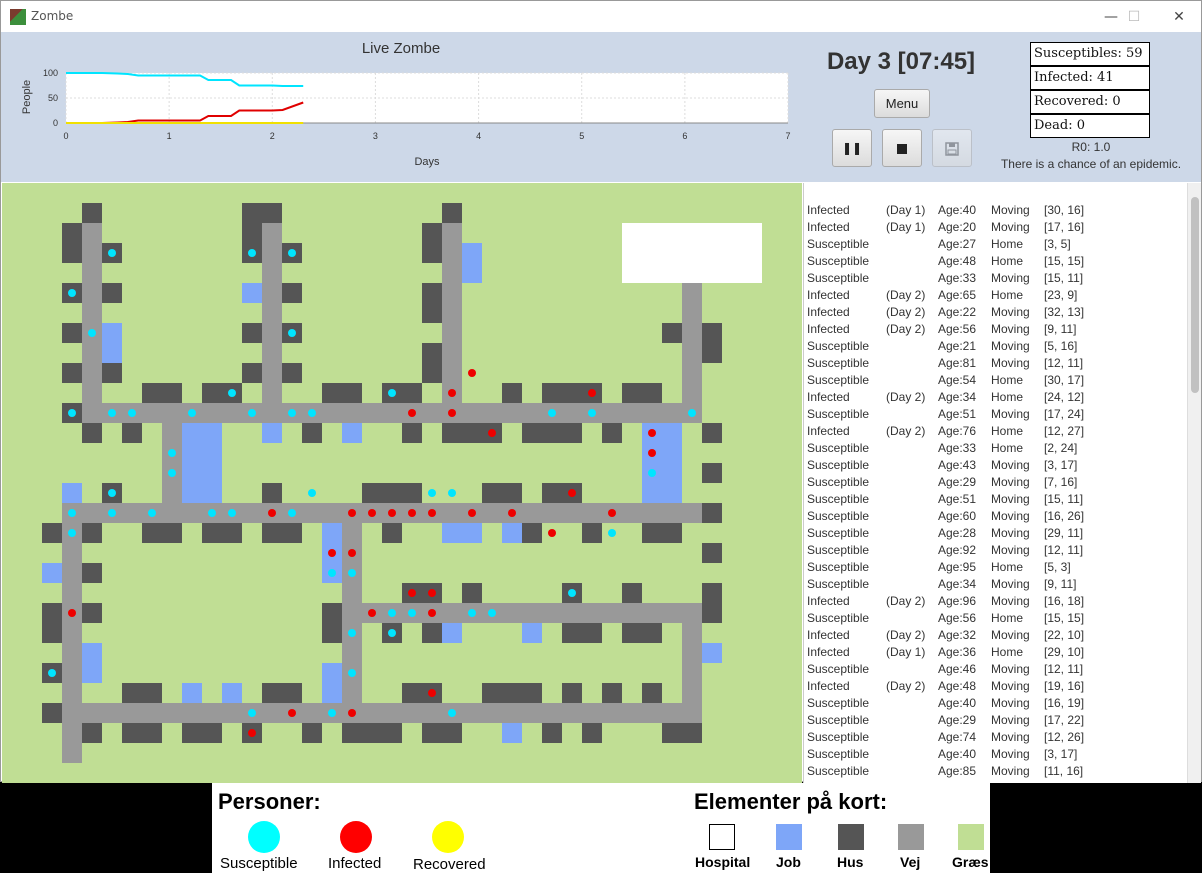 The height and width of the screenshot is (873, 1202). What do you see at coordinates (1061, 465) in the screenshot?
I see `log-position: [3, 17]` at bounding box center [1061, 465].